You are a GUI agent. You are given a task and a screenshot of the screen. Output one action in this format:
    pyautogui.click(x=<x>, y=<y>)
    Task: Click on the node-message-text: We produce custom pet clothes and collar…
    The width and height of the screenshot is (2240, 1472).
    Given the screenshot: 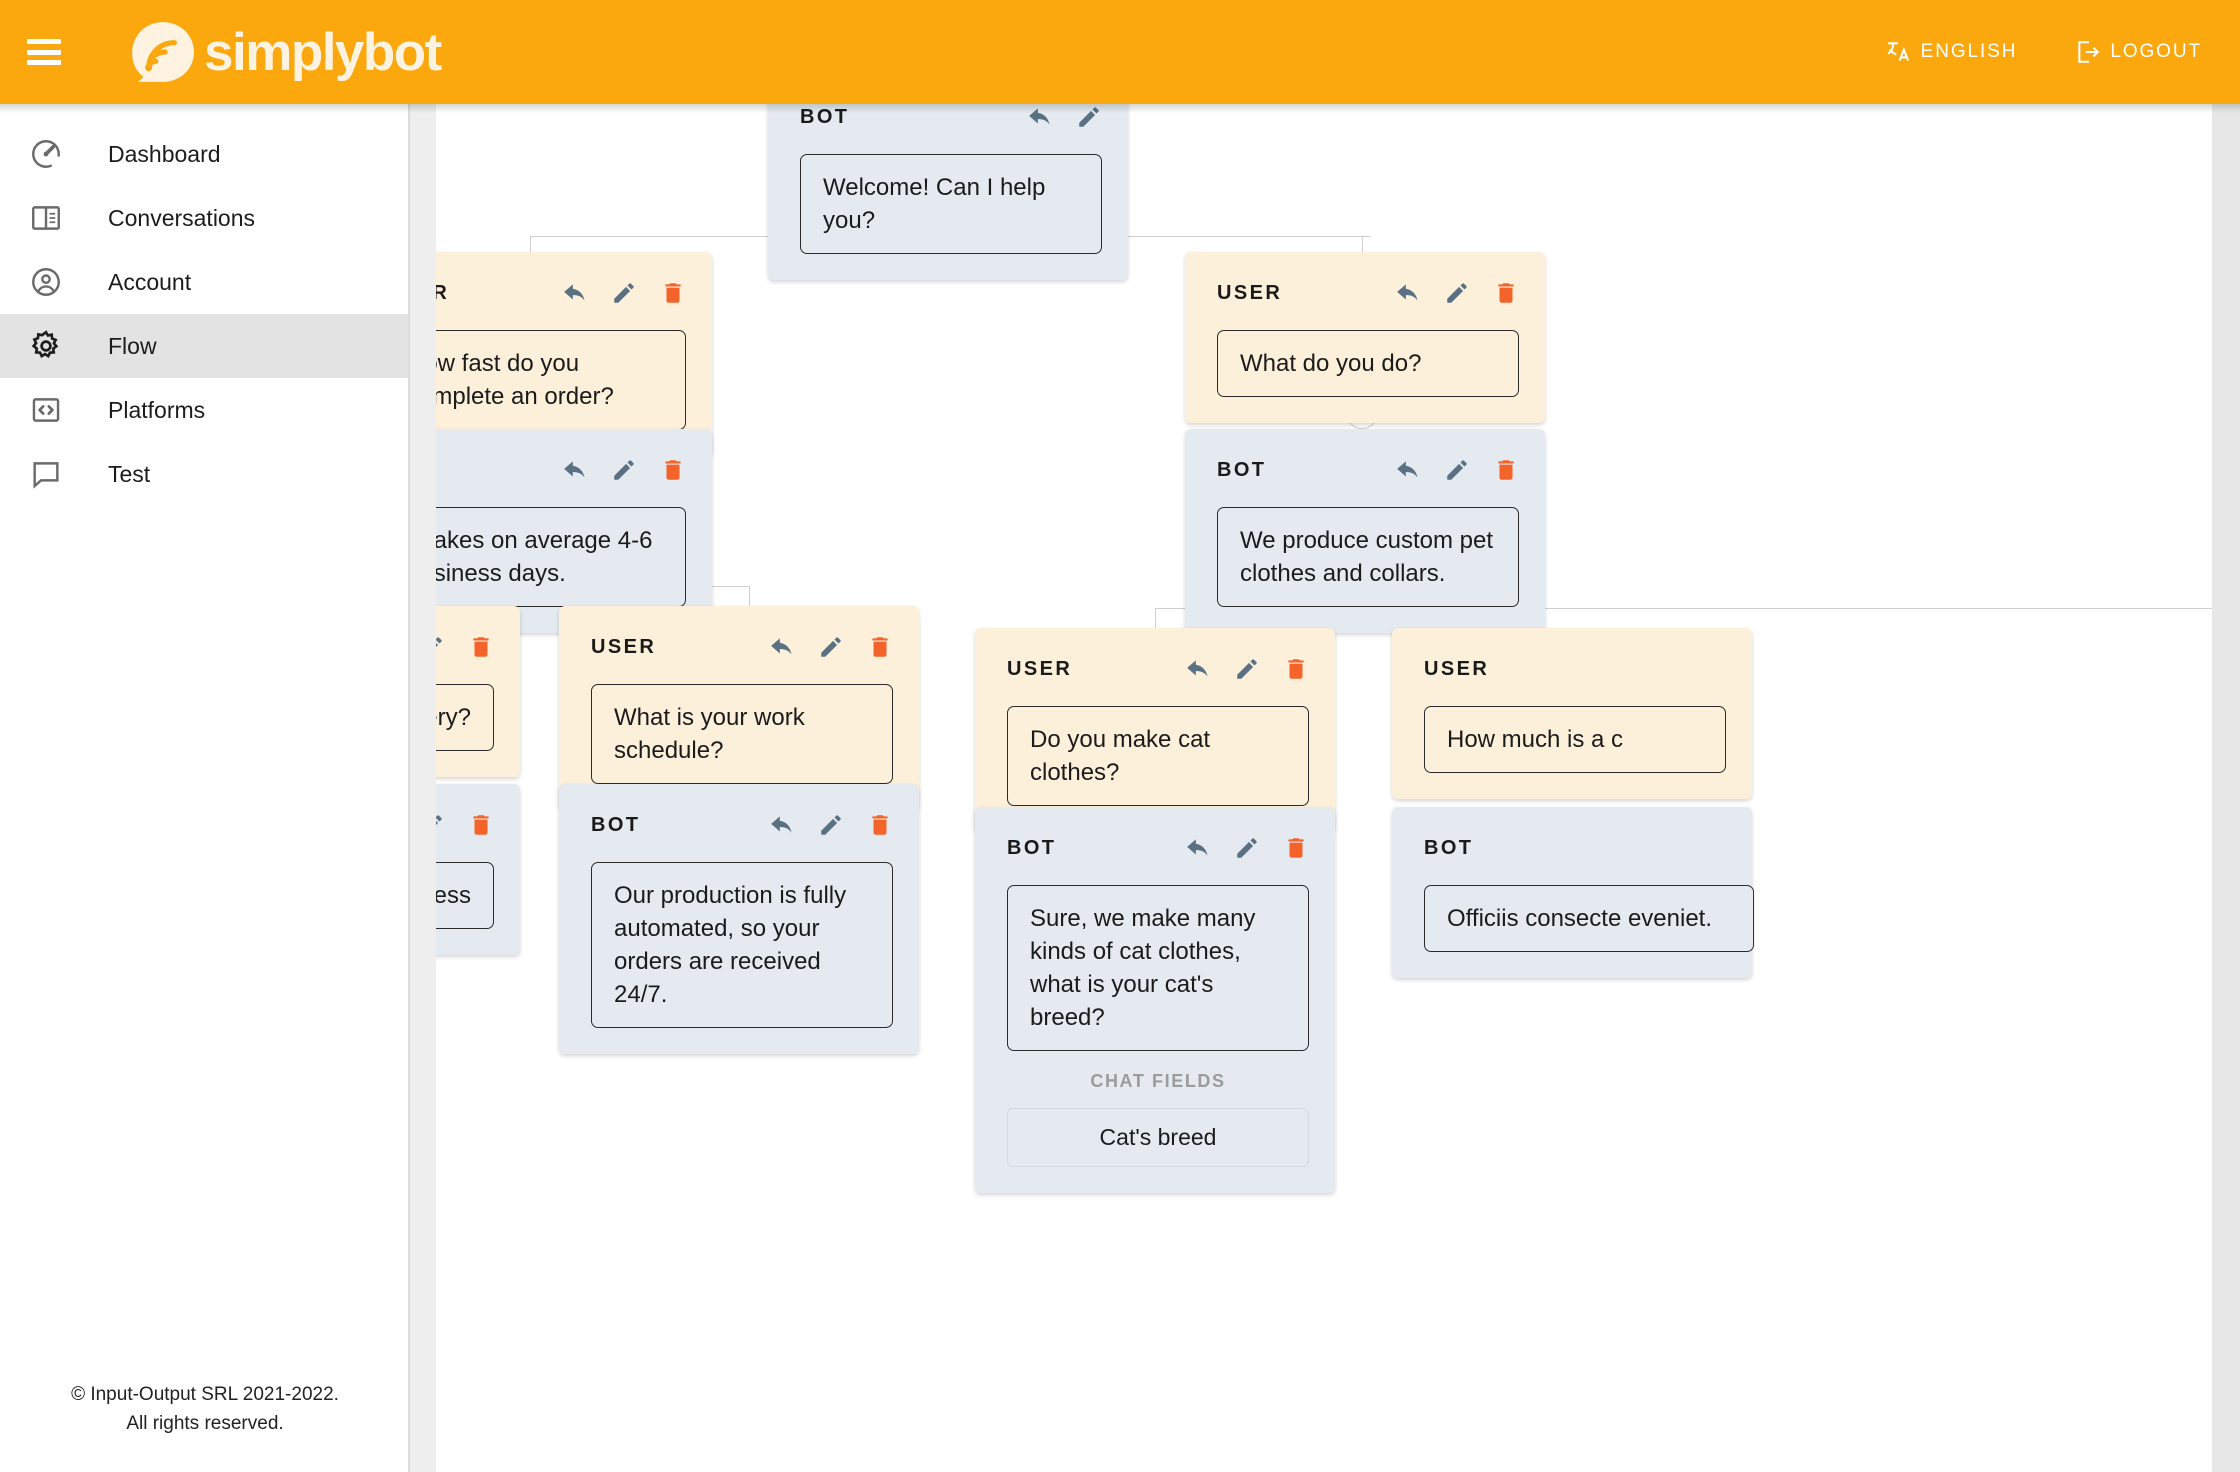 What is the action you would take?
    pyautogui.click(x=1368, y=557)
    